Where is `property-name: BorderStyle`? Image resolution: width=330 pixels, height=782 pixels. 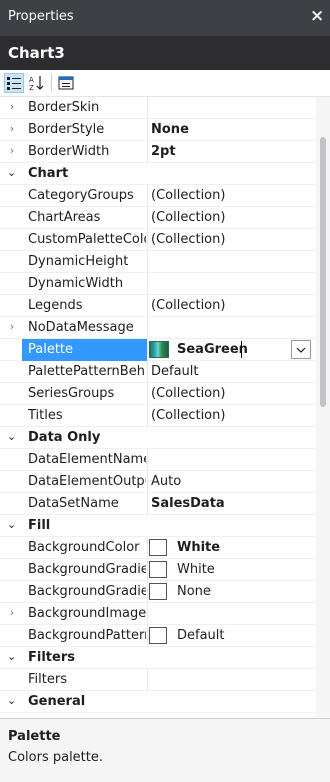 property-name: BorderStyle is located at coordinates (87, 129).